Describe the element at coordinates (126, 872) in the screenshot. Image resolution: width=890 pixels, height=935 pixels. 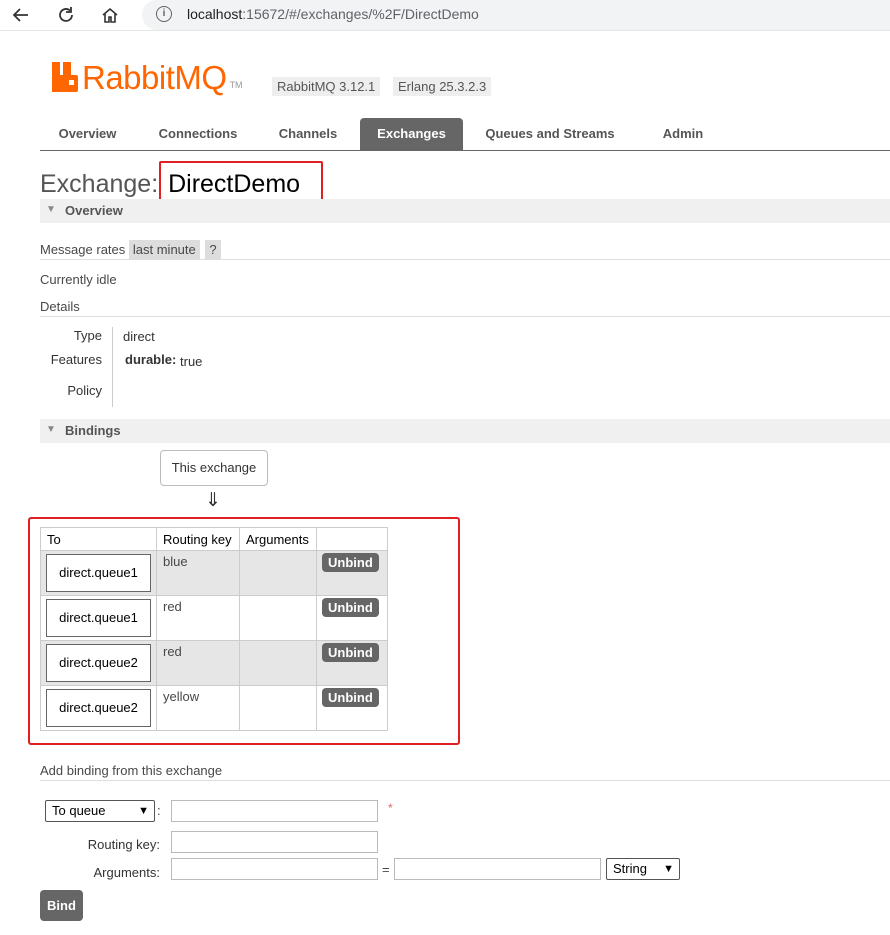
I see `arguments-label: Arguments:` at that location.